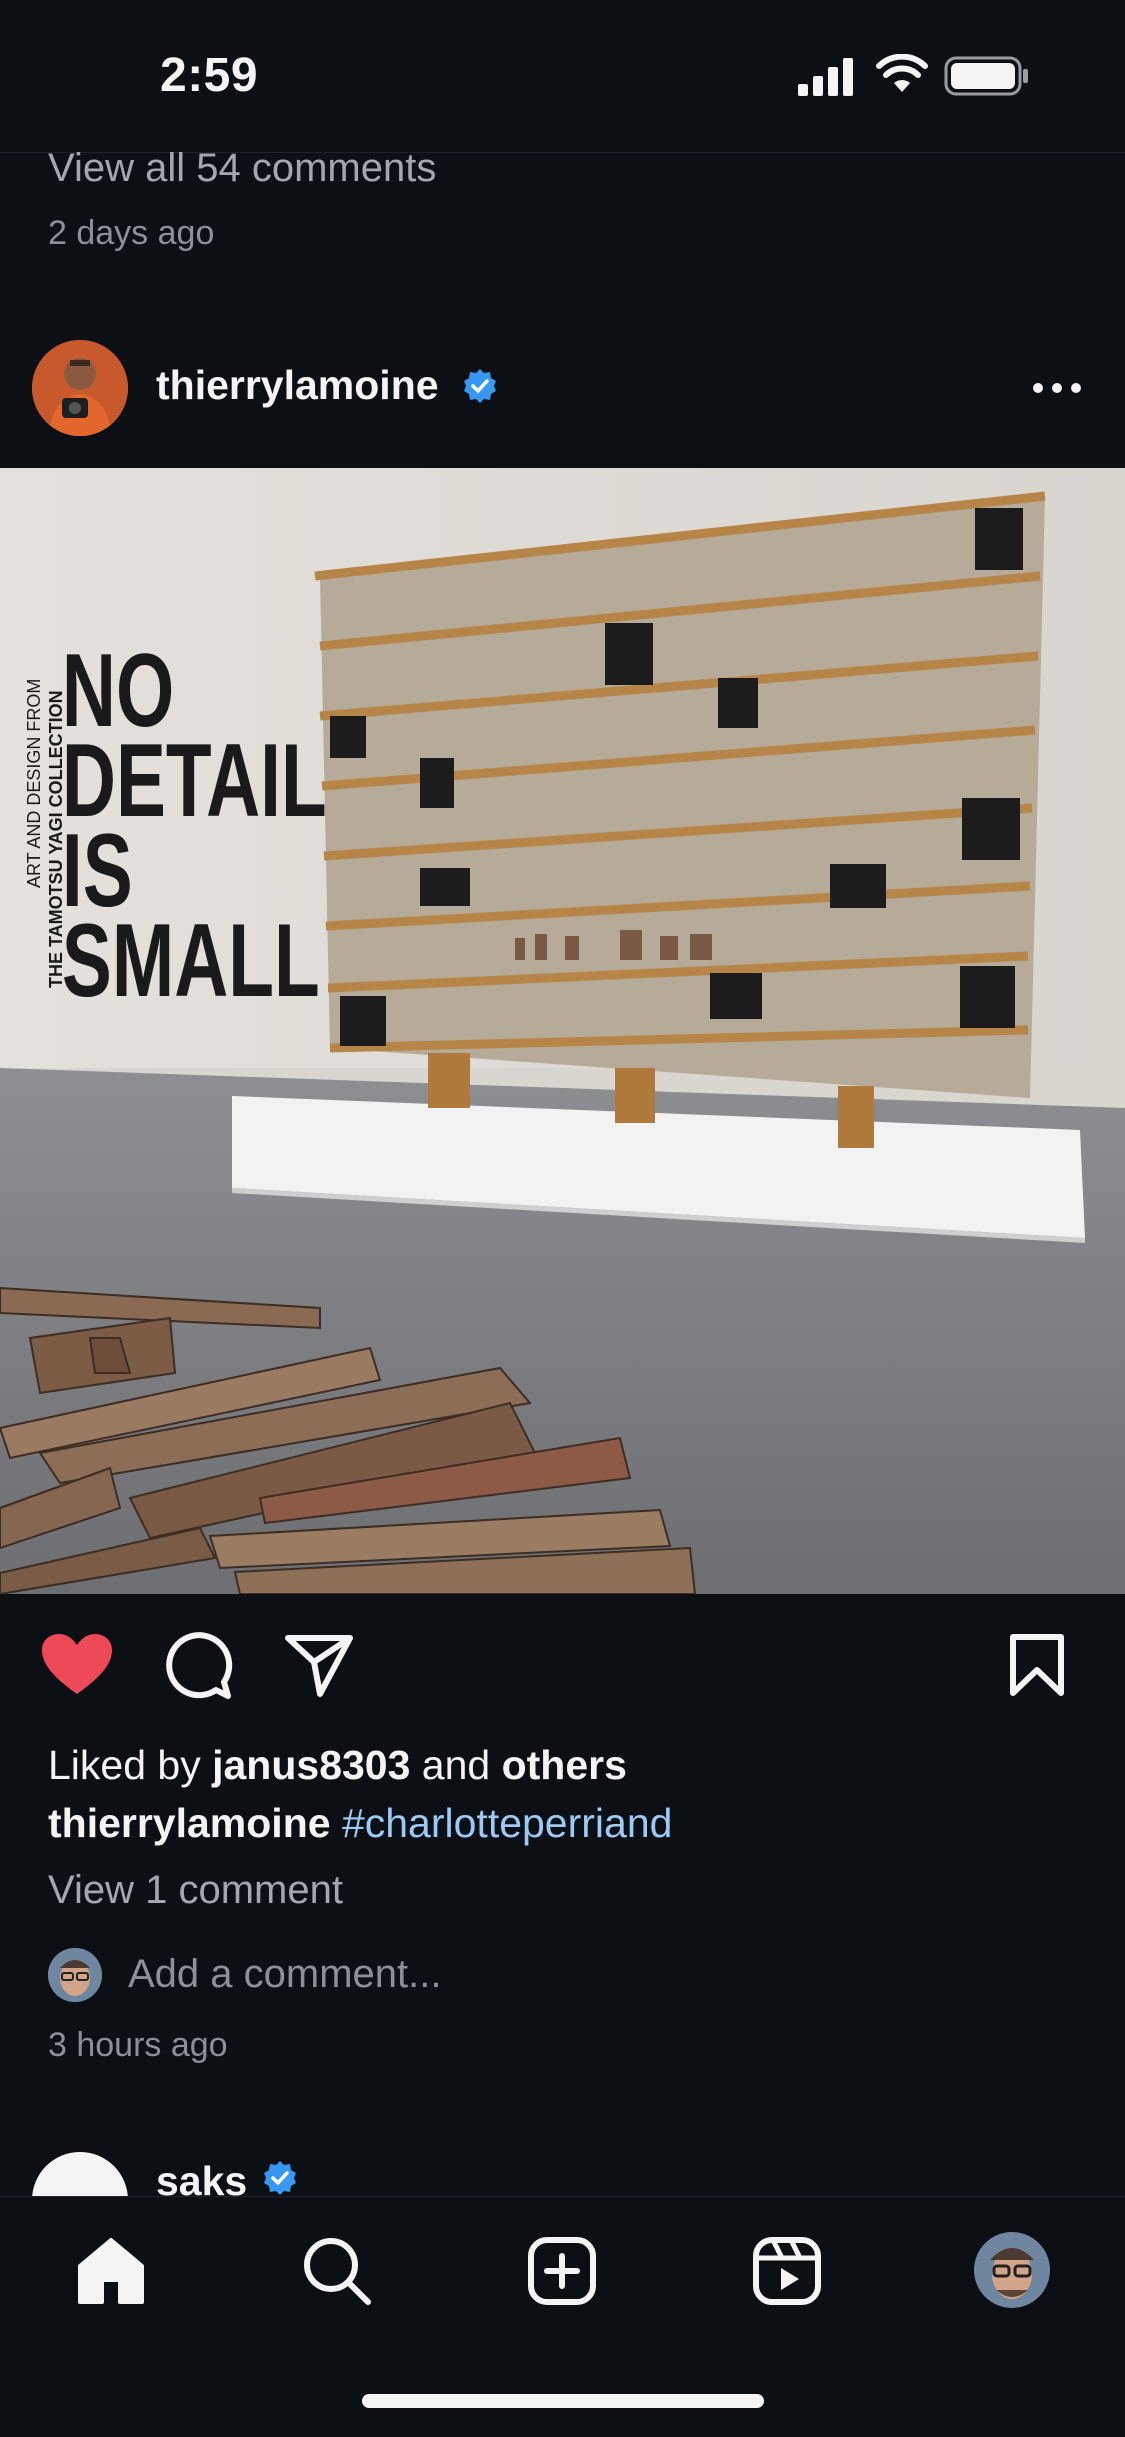  I want to click on bookmark-icon, so click(1037, 1665).